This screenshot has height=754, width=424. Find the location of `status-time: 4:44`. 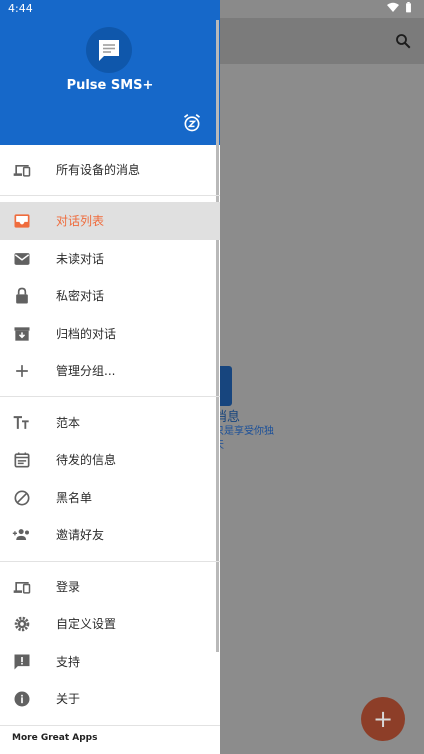

status-time: 4:44 is located at coordinates (20, 8).